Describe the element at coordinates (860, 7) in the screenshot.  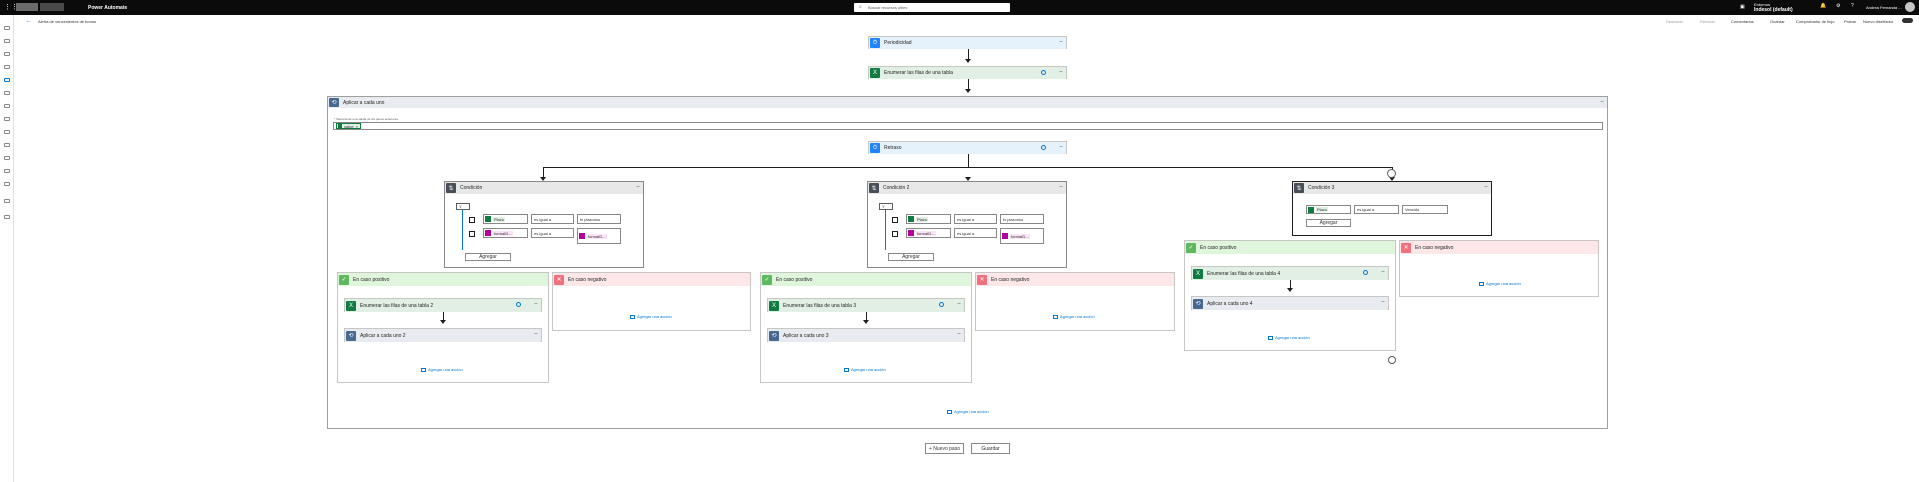
I see `search-icon: ⌕` at that location.